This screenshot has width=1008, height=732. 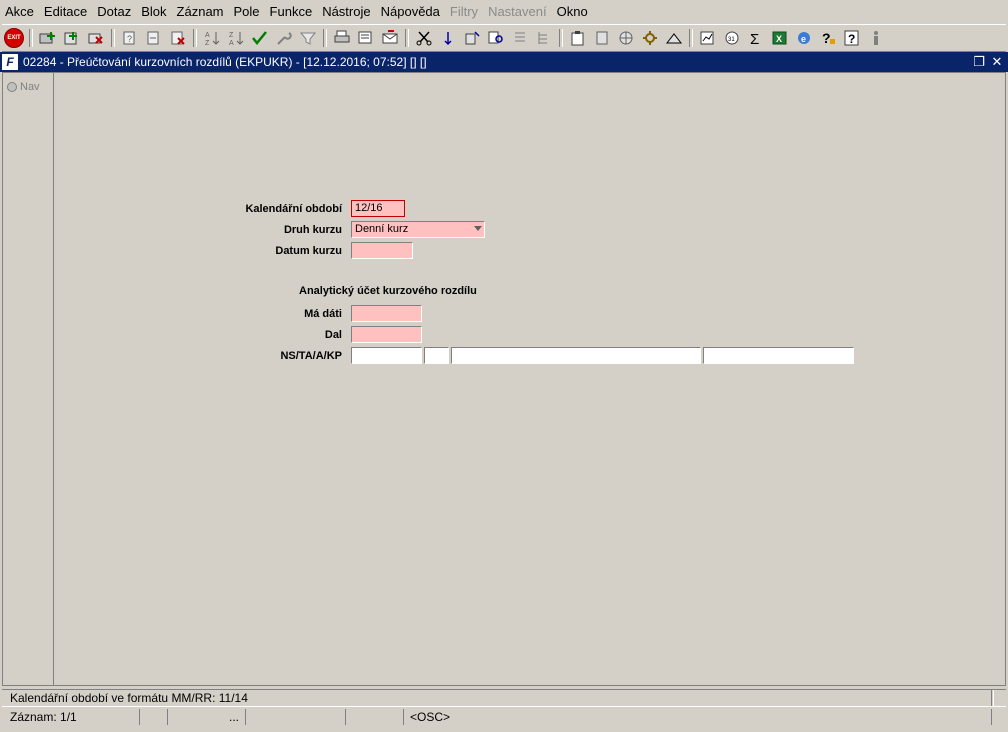 What do you see at coordinates (130, 38) in the screenshot?
I see `enter-query-icon: ?` at bounding box center [130, 38].